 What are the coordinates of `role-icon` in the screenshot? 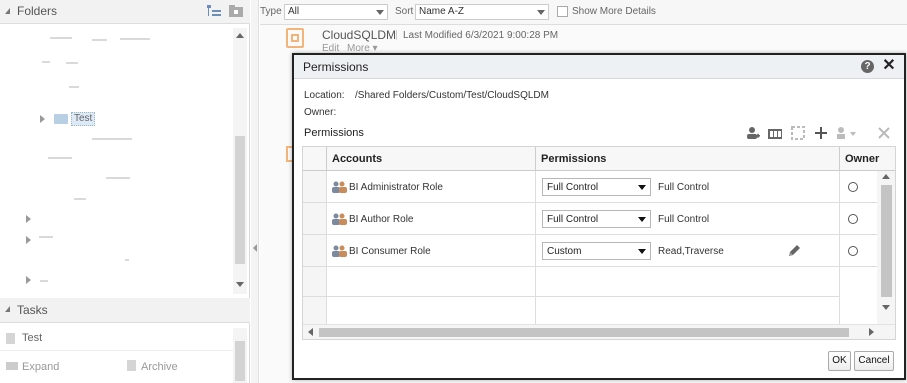 It's located at (339, 251).